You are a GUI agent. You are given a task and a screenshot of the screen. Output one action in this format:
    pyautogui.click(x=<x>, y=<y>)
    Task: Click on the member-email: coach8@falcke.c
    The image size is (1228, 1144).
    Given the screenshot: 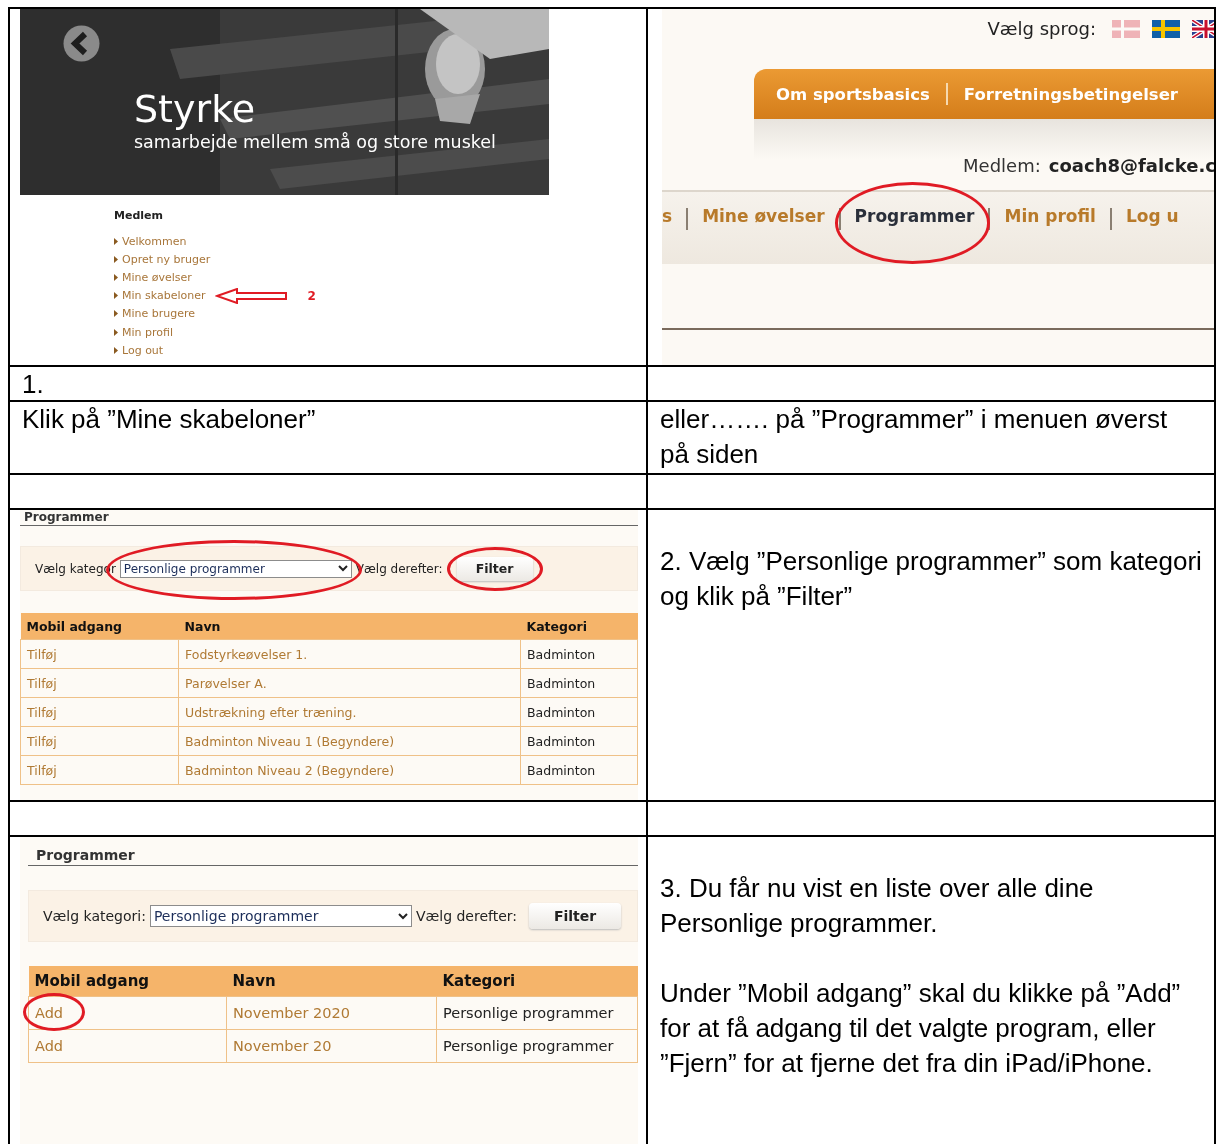 What is the action you would take?
    pyautogui.click(x=1131, y=165)
    